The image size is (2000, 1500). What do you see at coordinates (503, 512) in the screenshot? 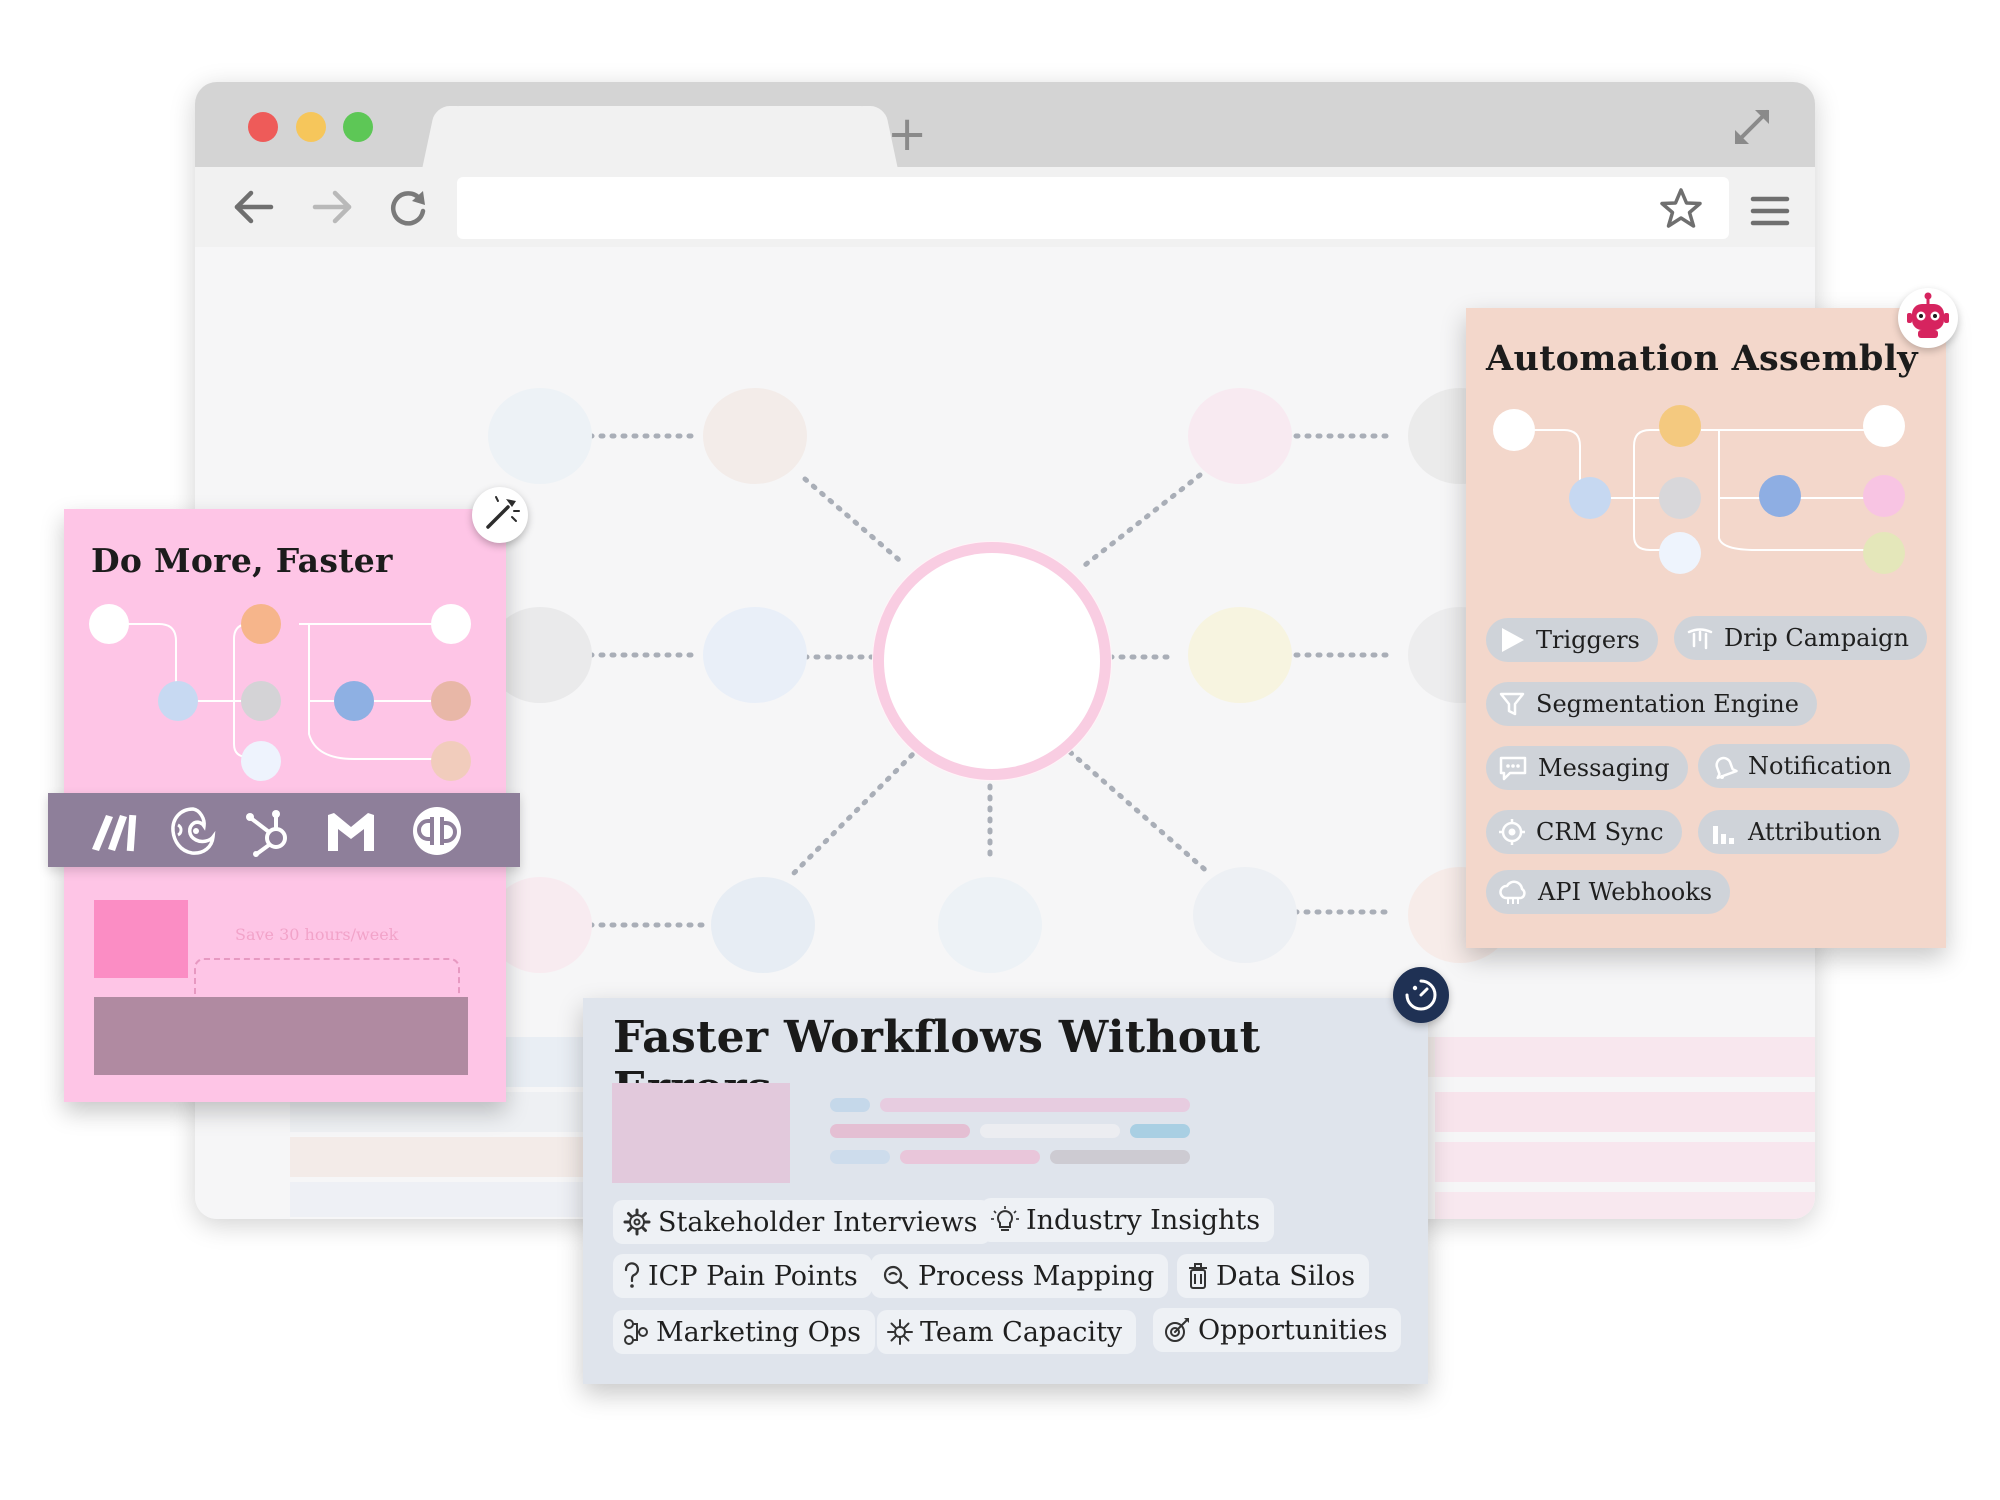
I see `magic-wand-icon` at bounding box center [503, 512].